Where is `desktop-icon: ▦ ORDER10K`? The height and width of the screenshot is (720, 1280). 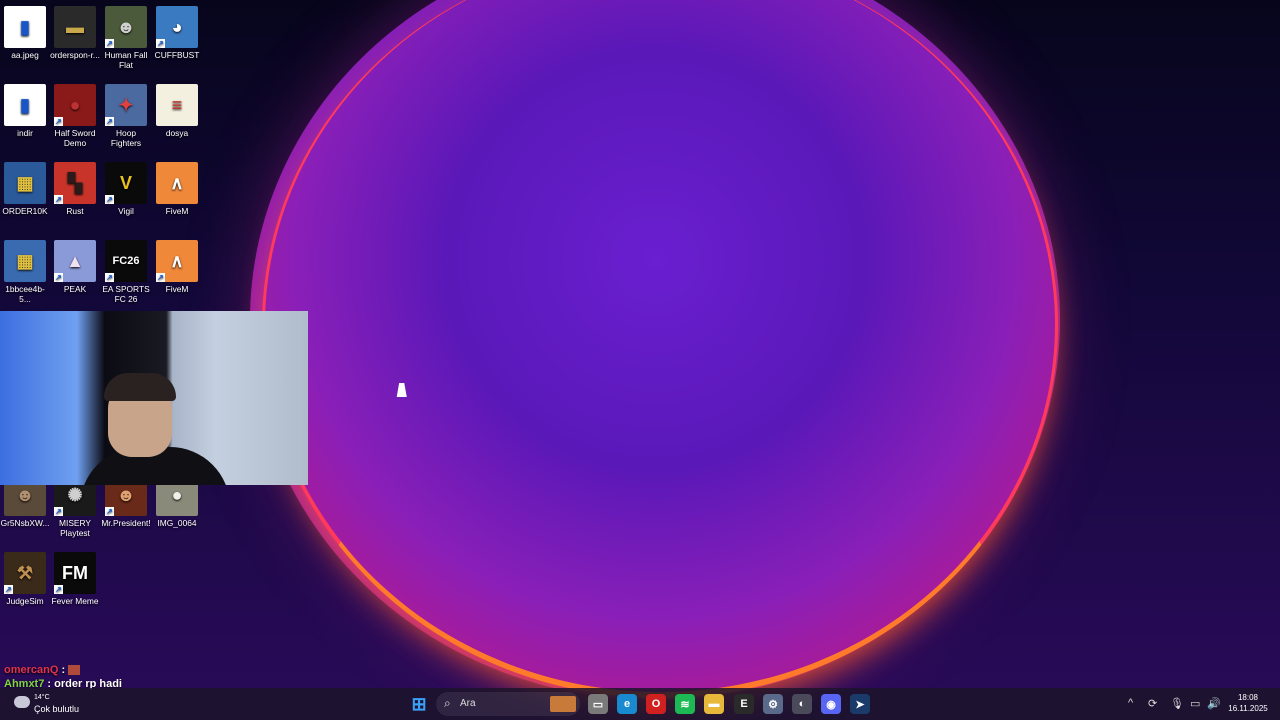
desktop-icon: ▦ ORDER10K is located at coordinates (25, 189).